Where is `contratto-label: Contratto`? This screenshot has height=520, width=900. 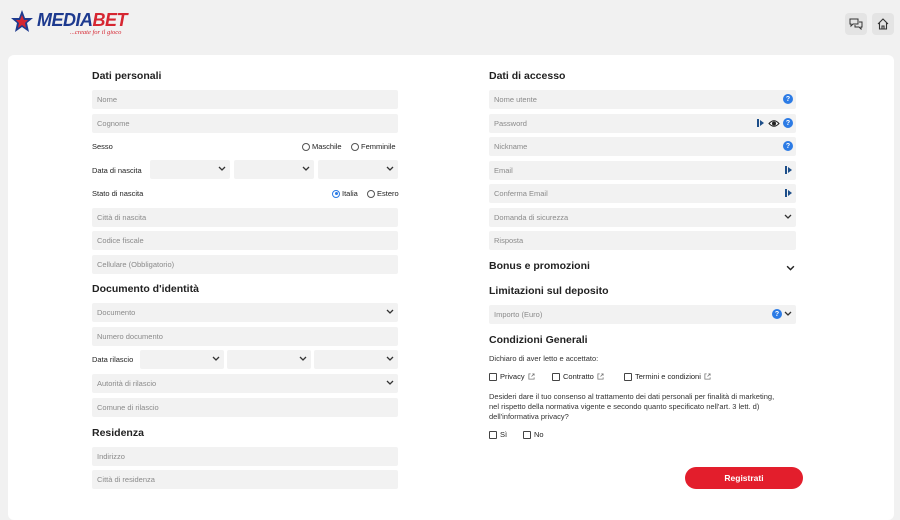 contratto-label: Contratto is located at coordinates (578, 376).